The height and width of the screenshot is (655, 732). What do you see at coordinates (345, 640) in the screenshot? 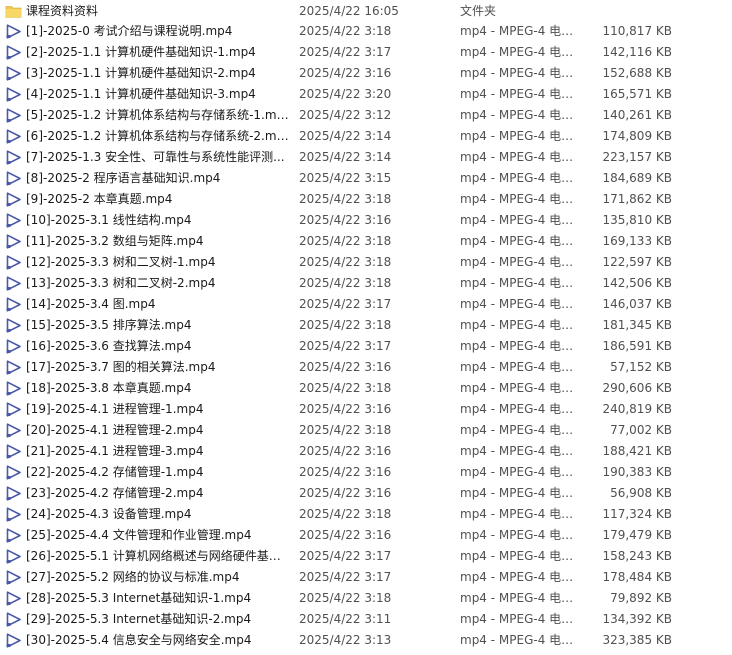
I see `date-modified: 2025/4/22 3:13` at bounding box center [345, 640].